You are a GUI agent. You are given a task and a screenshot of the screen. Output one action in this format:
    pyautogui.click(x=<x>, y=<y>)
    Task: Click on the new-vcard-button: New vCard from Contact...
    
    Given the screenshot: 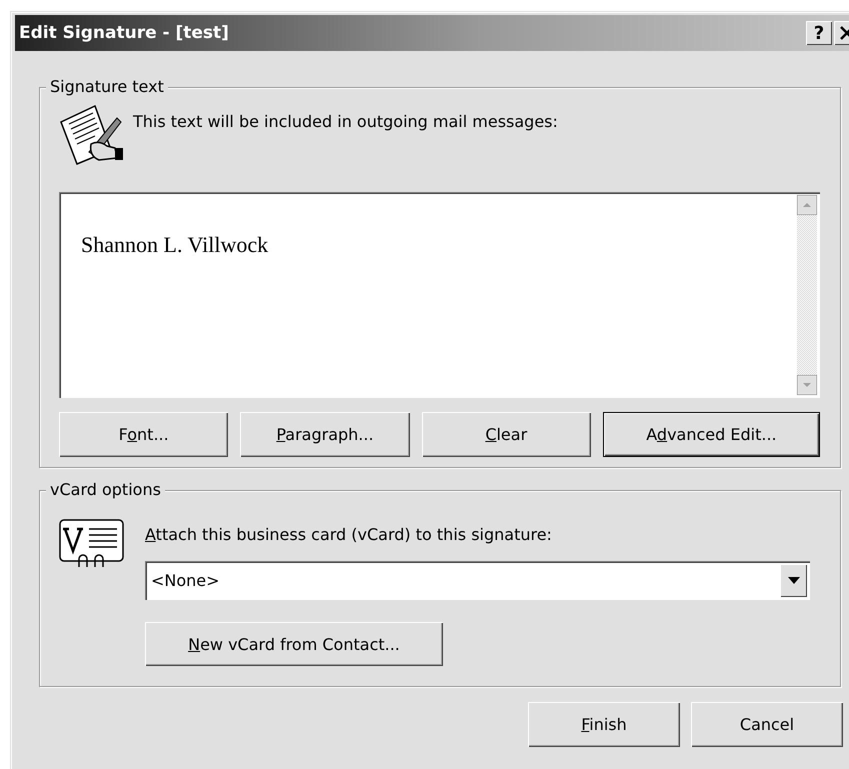 What is the action you would take?
    pyautogui.click(x=294, y=644)
    